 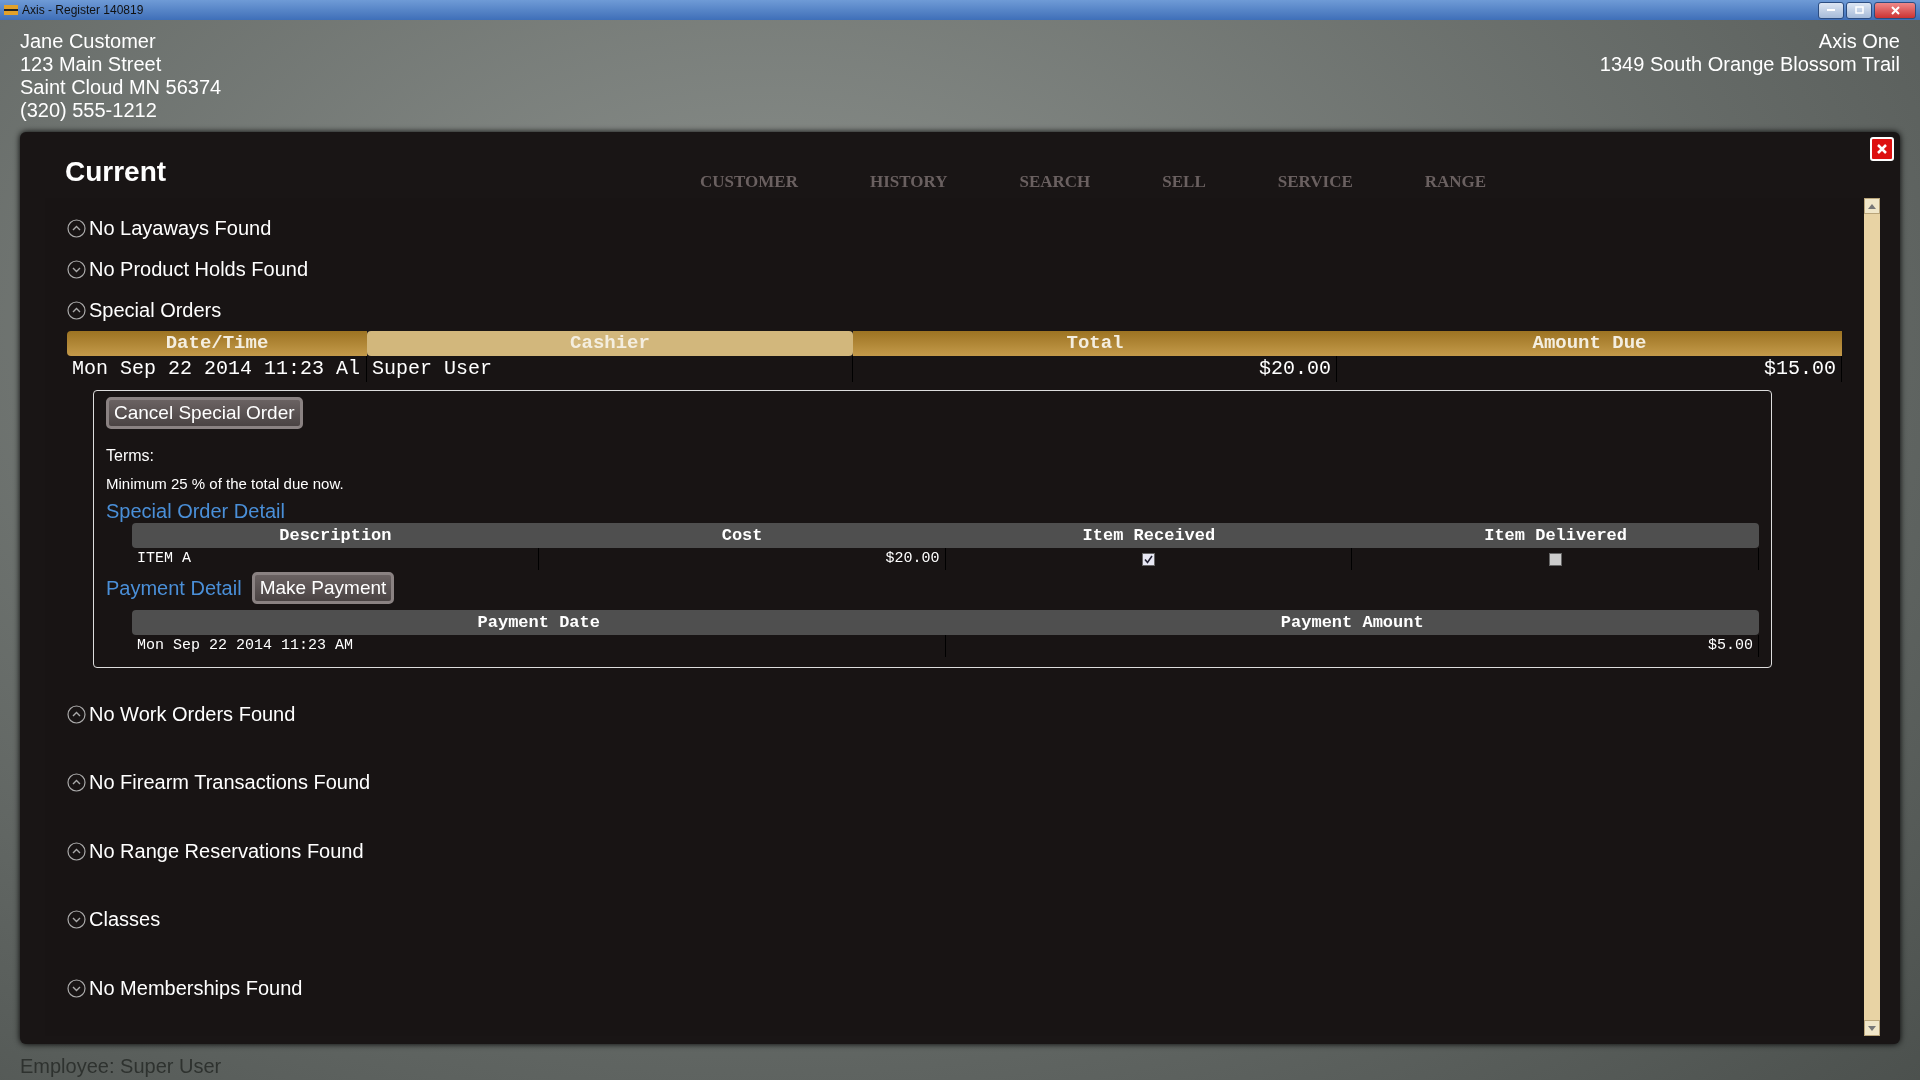 What do you see at coordinates (121, 87) in the screenshot?
I see `customer-detail: Saint Cloud MN 56374` at bounding box center [121, 87].